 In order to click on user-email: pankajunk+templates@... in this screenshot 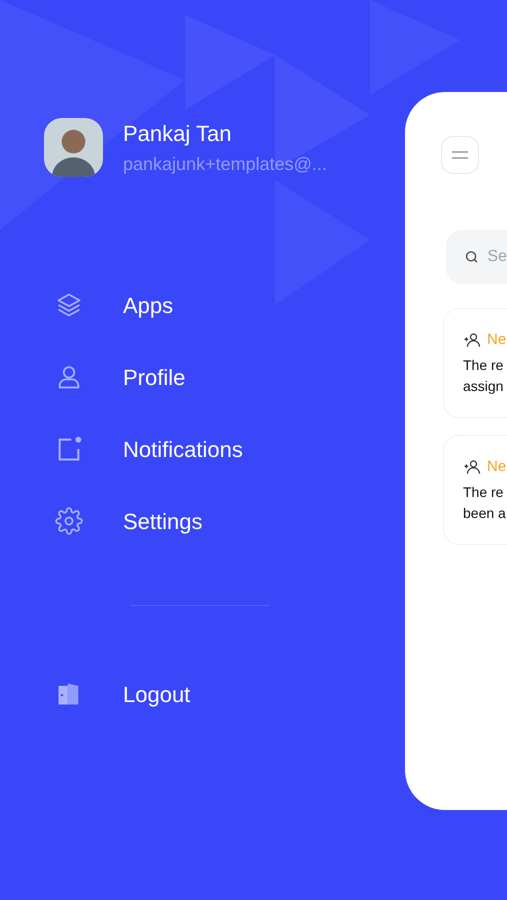, I will do `click(225, 164)`.